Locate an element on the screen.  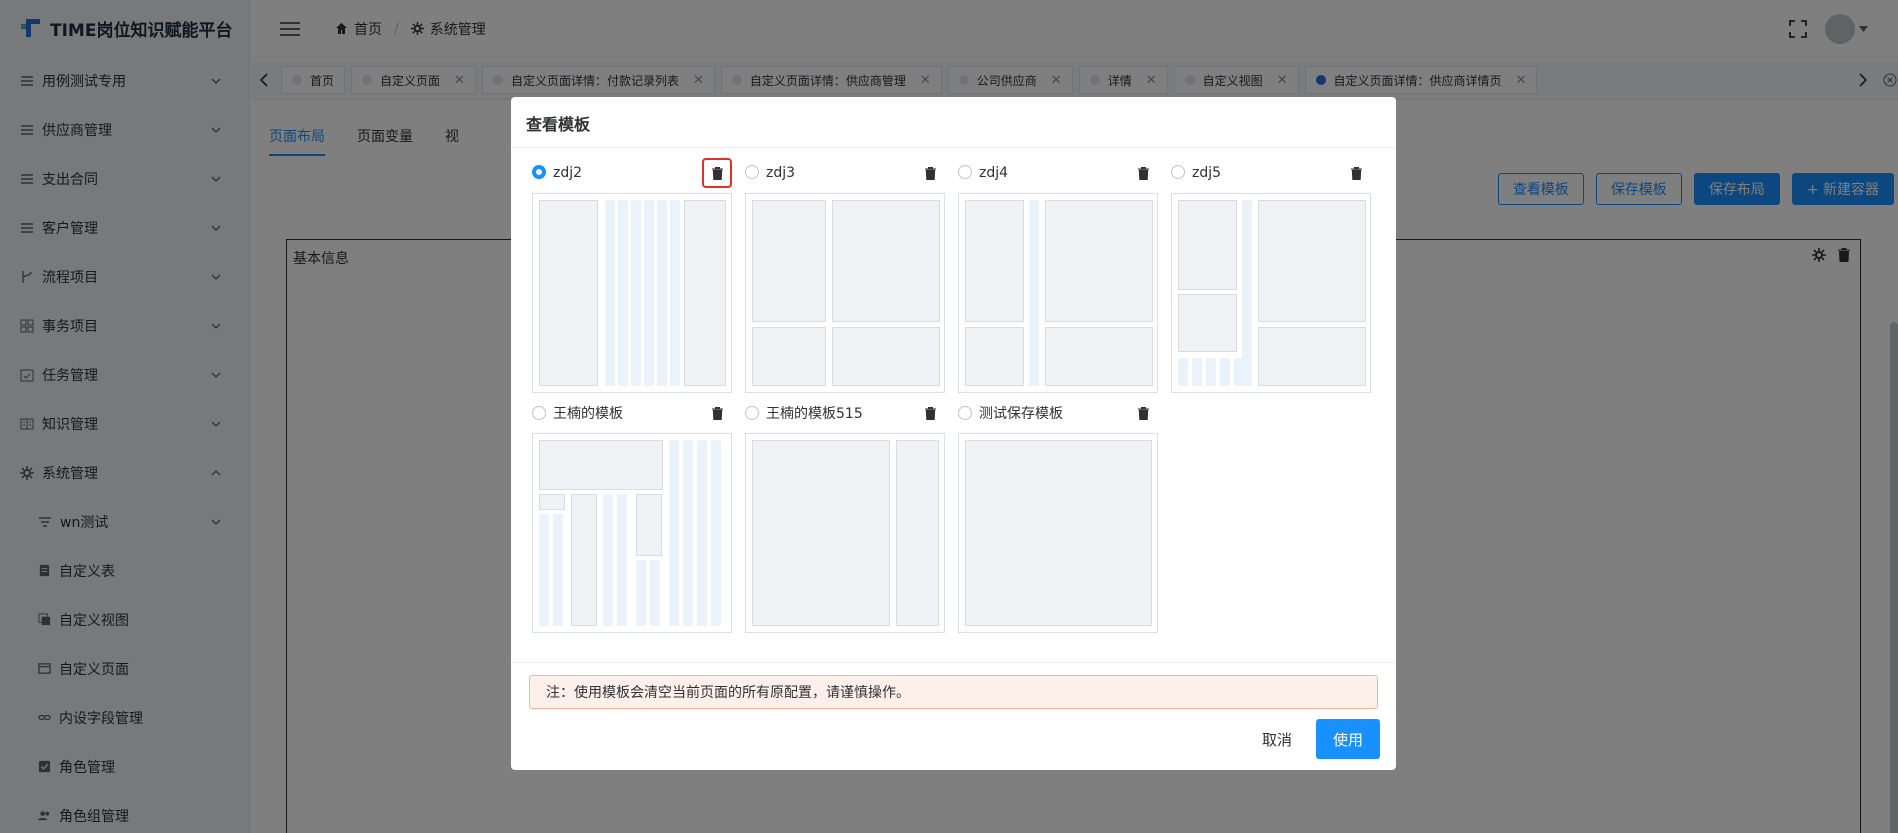
template-radio: 王楠的模板515 is located at coordinates (804, 413).